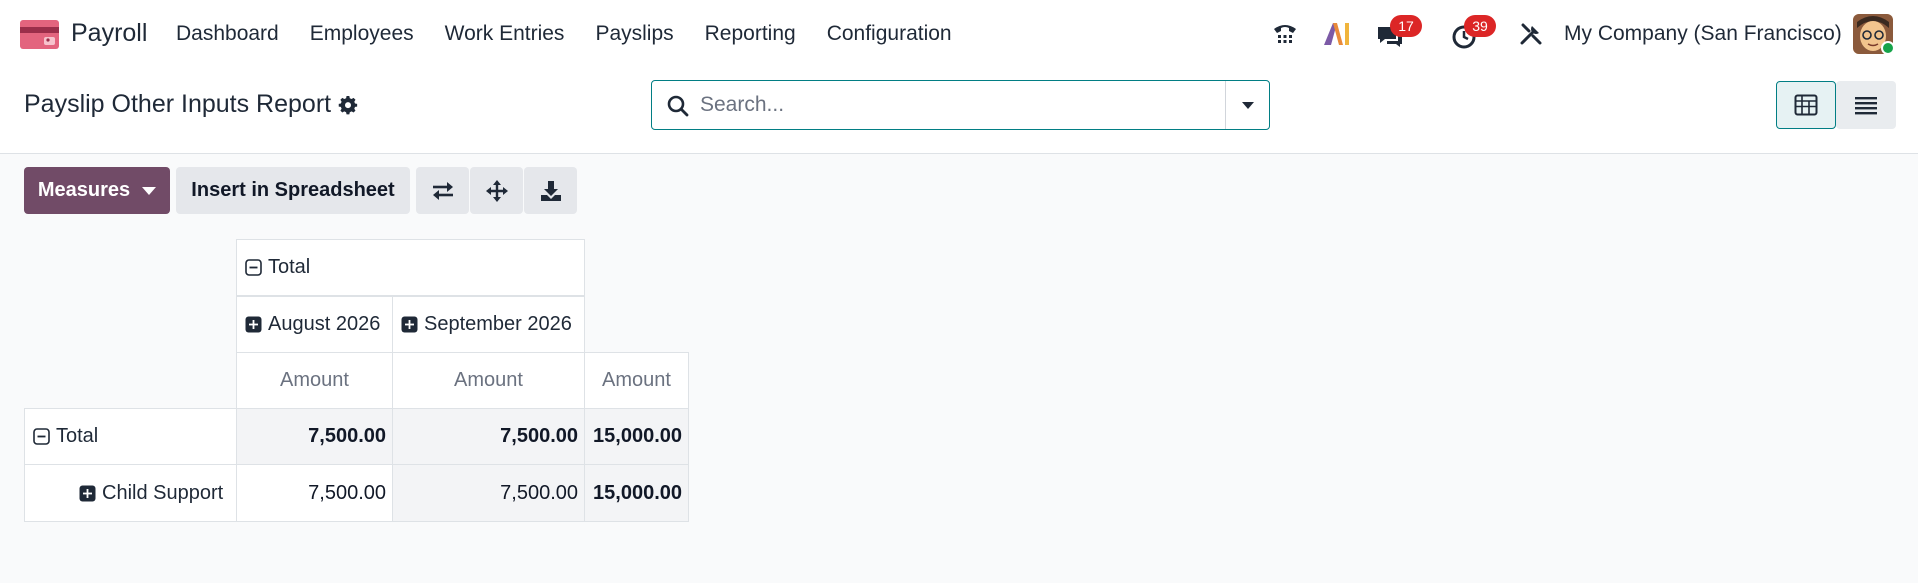  What do you see at coordinates (178, 104) in the screenshot?
I see `page-title: Payslip Other Inputs Report` at bounding box center [178, 104].